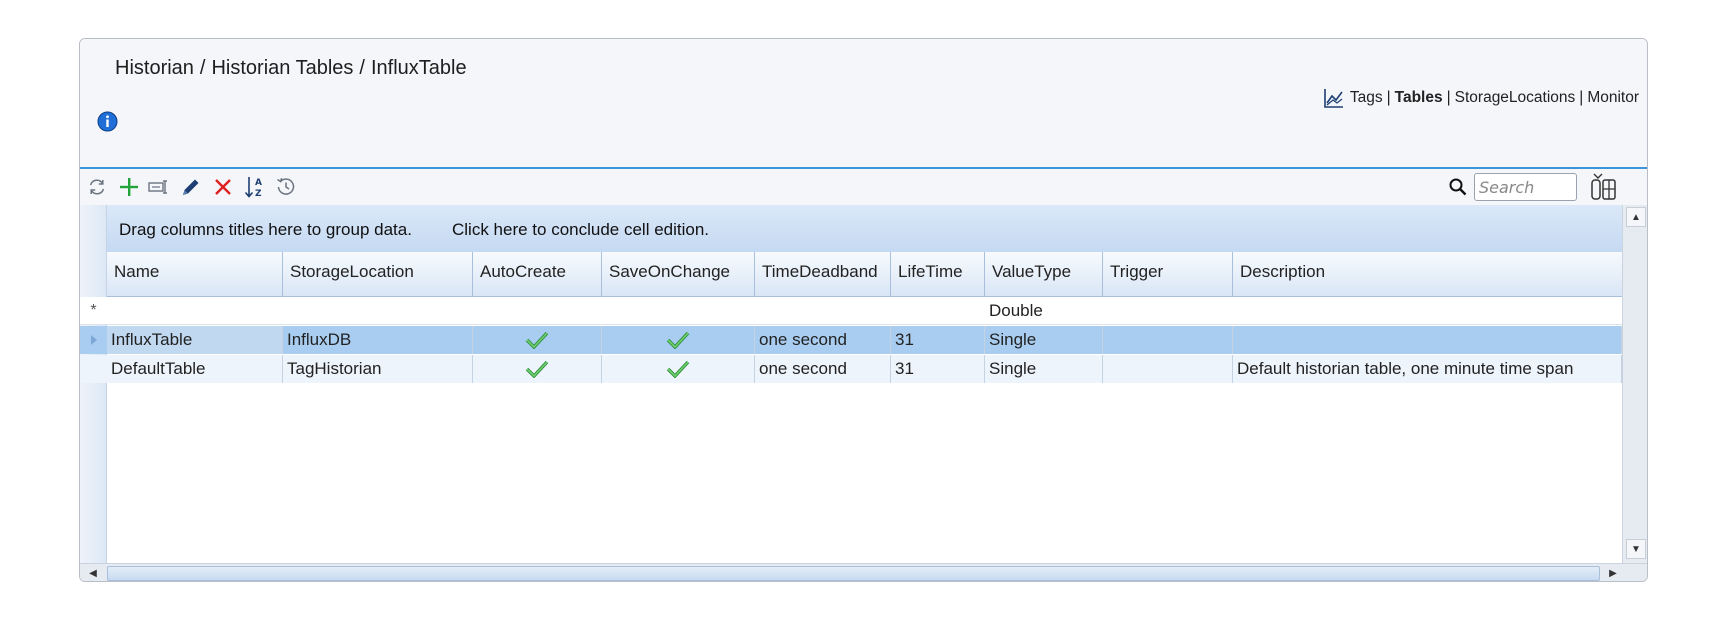 The height and width of the screenshot is (621, 1727). Describe the element at coordinates (580, 230) in the screenshot. I see `conclude-edit-link: Click here to conclude cell edition.` at that location.